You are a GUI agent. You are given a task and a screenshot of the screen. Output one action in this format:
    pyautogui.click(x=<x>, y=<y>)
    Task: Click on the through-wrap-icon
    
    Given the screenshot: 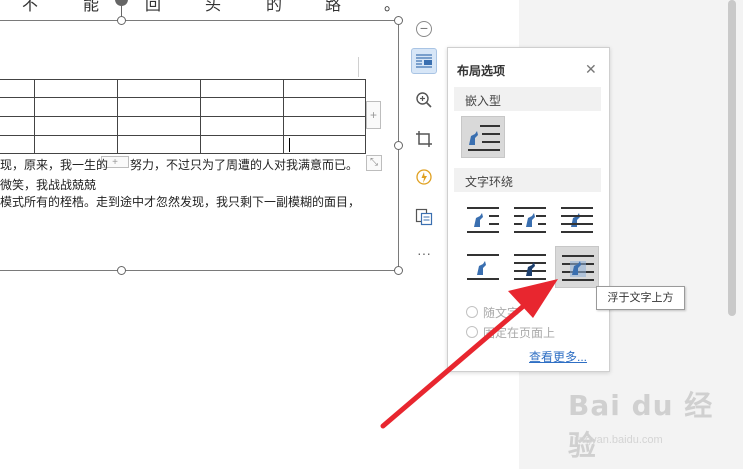 What is the action you would take?
    pyautogui.click(x=530, y=267)
    